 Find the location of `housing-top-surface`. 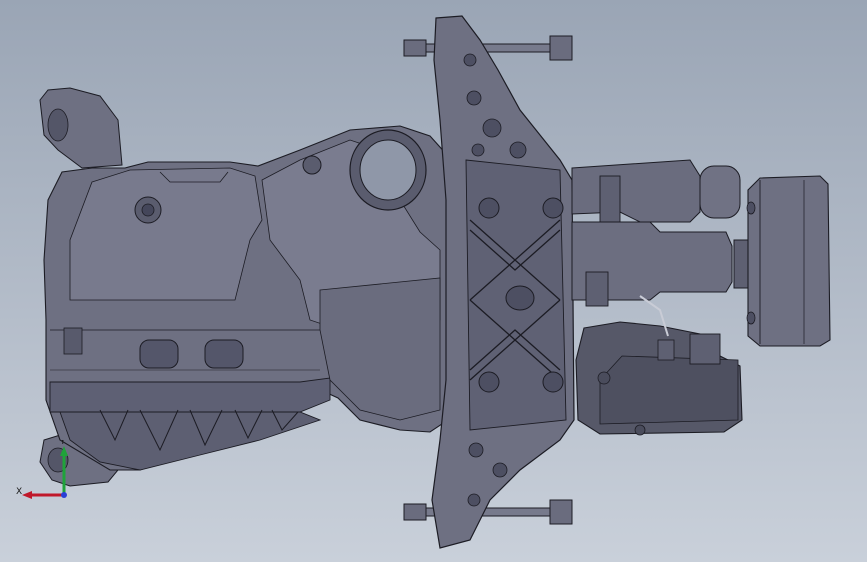

housing-top-surface is located at coordinates (166, 234).